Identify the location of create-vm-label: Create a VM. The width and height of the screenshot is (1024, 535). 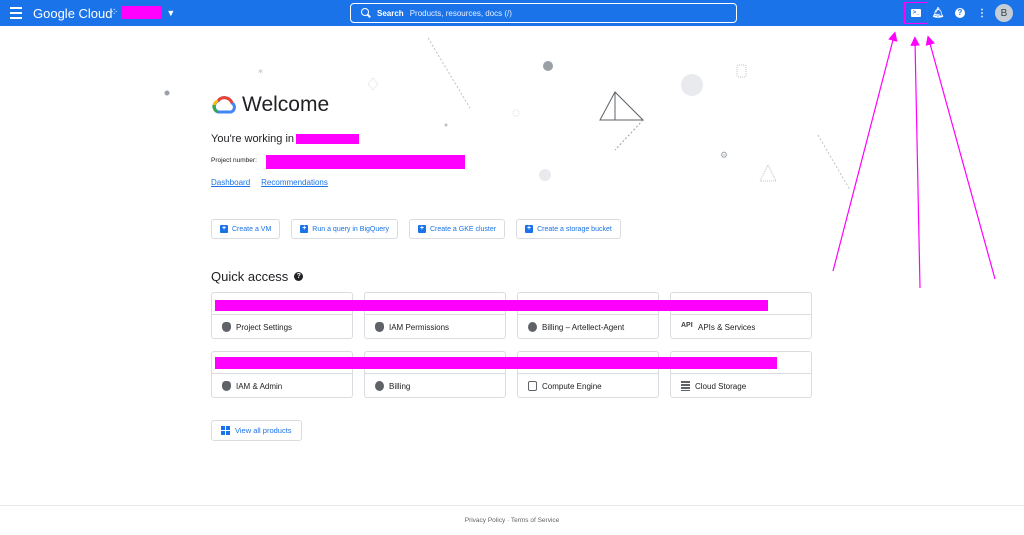
(252, 229).